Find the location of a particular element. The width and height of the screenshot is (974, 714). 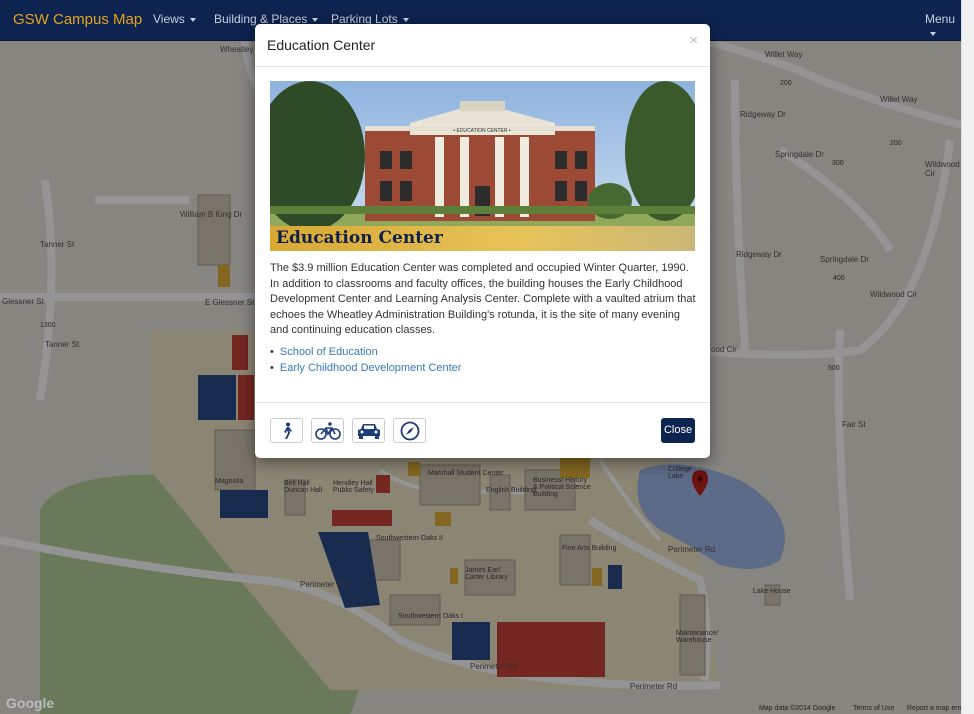

nav-menu-label: Menu is located at coordinates (940, 19).